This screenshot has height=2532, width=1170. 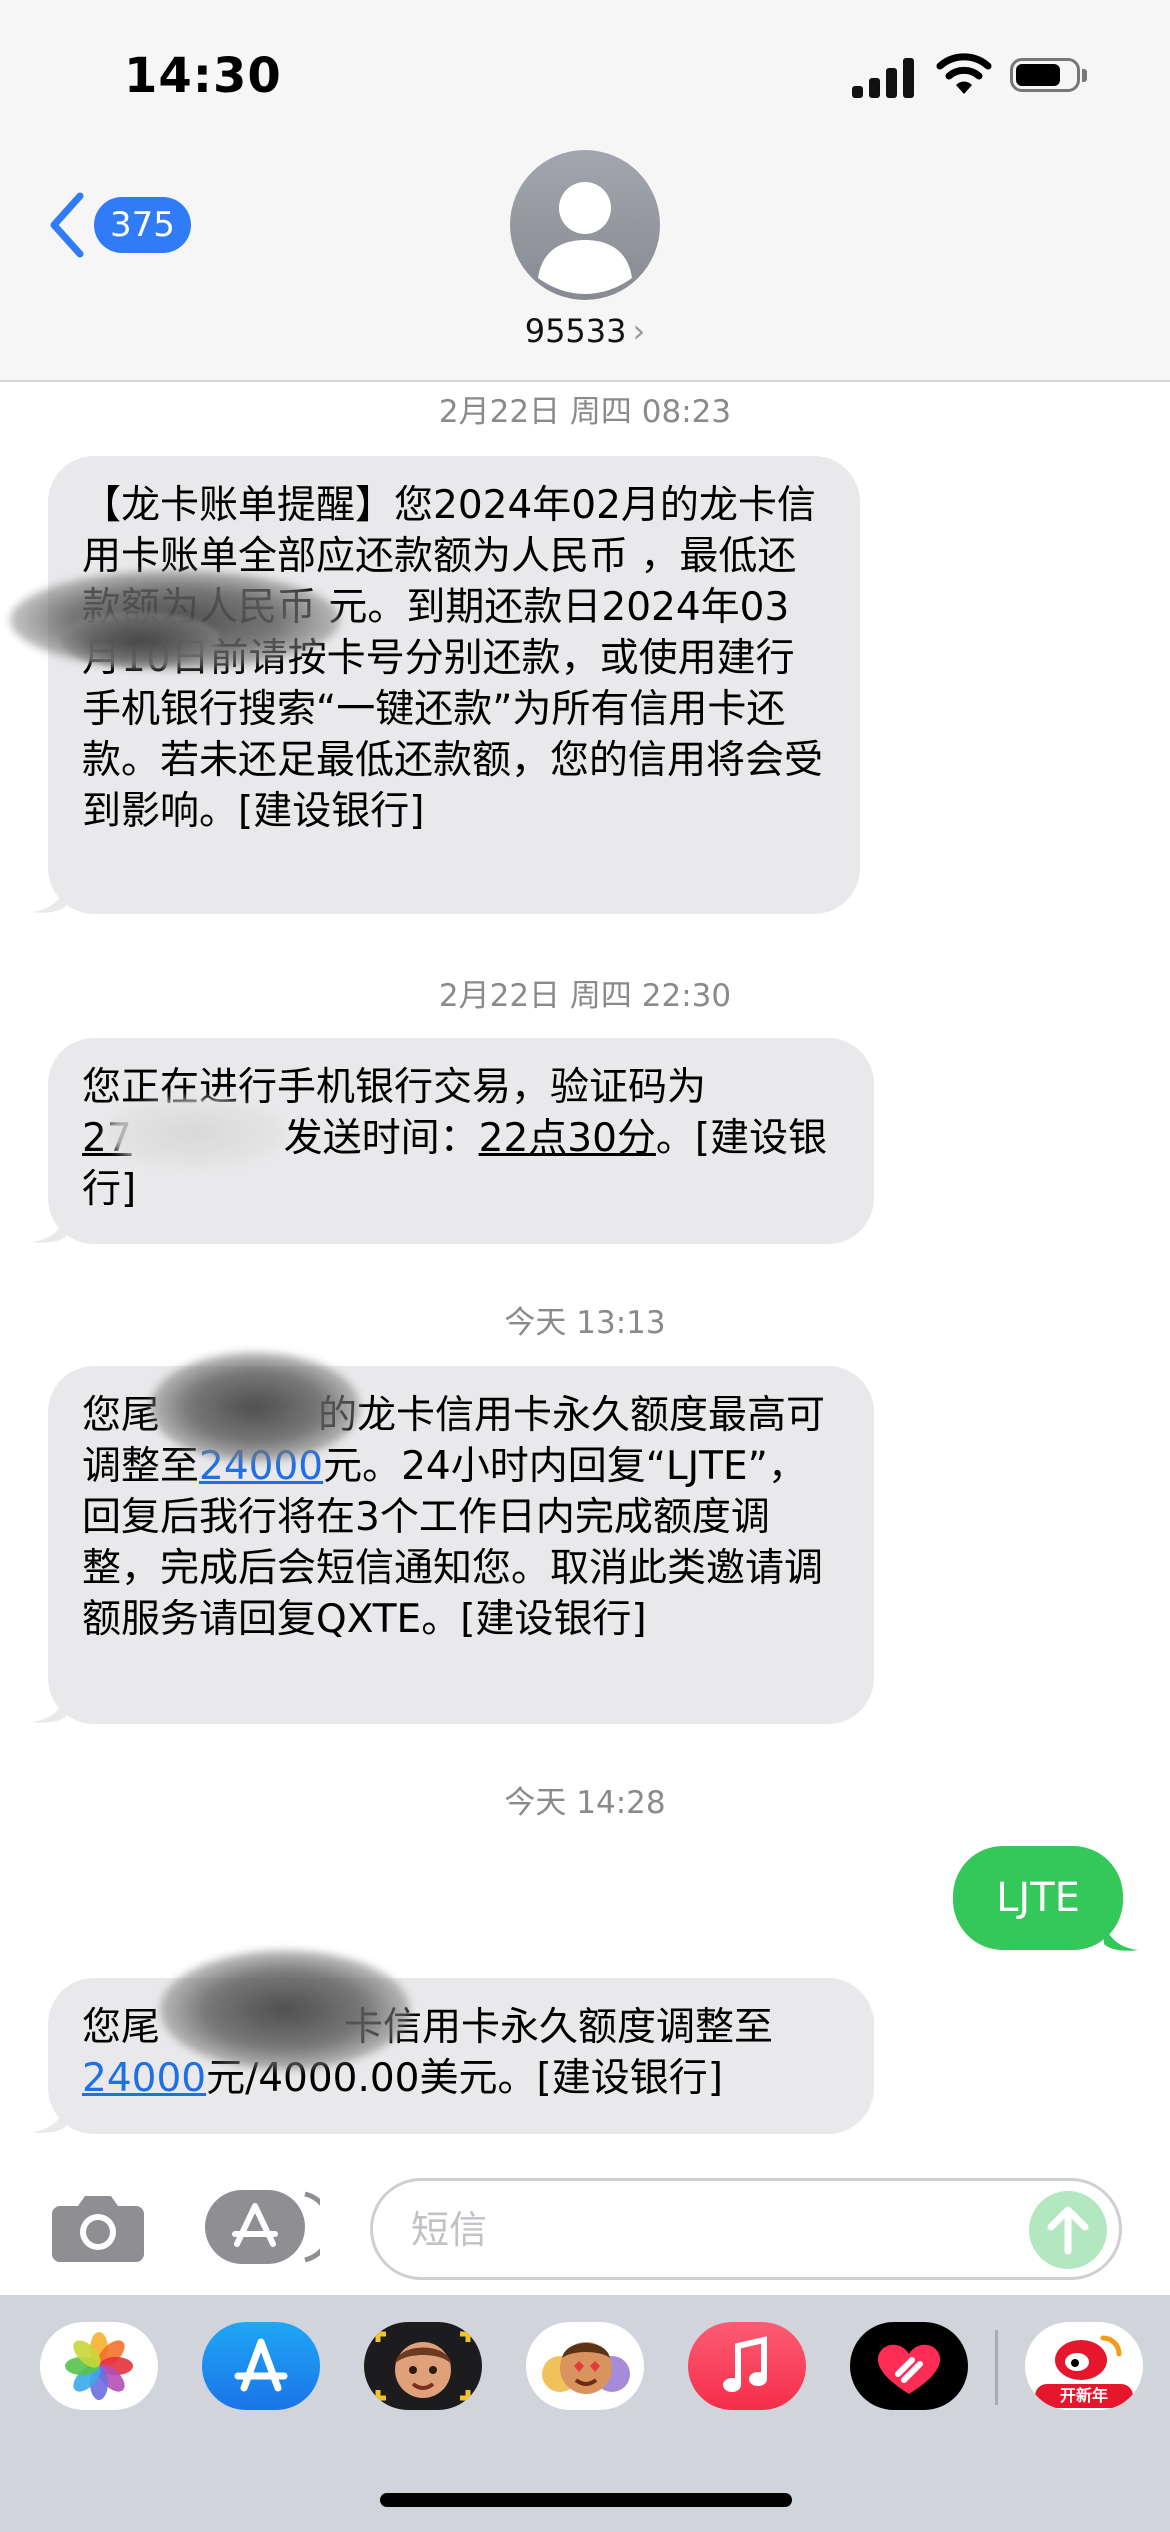 I want to click on back-button: 375, so click(x=118, y=225).